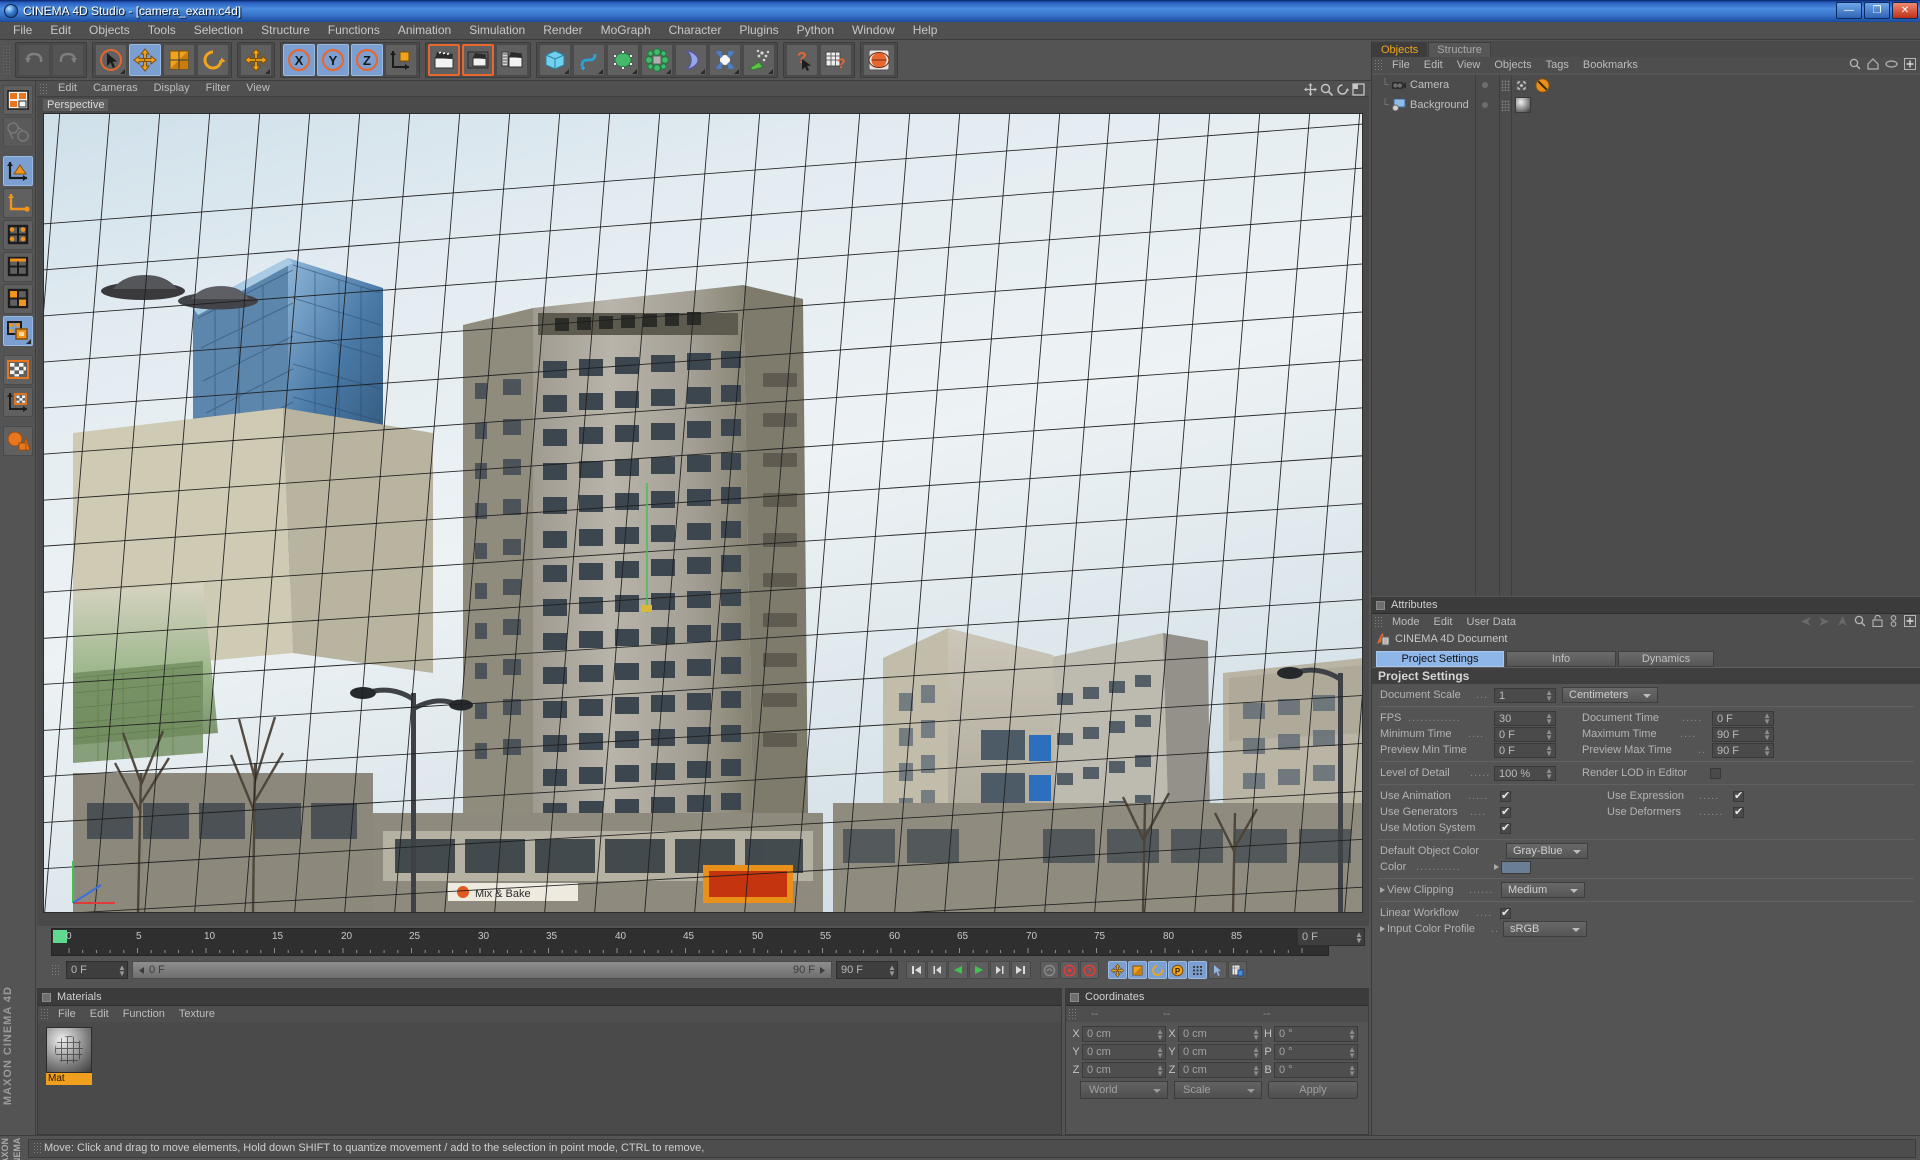 This screenshot has height=1160, width=1920. I want to click on material-item: Mat, so click(69, 1056).